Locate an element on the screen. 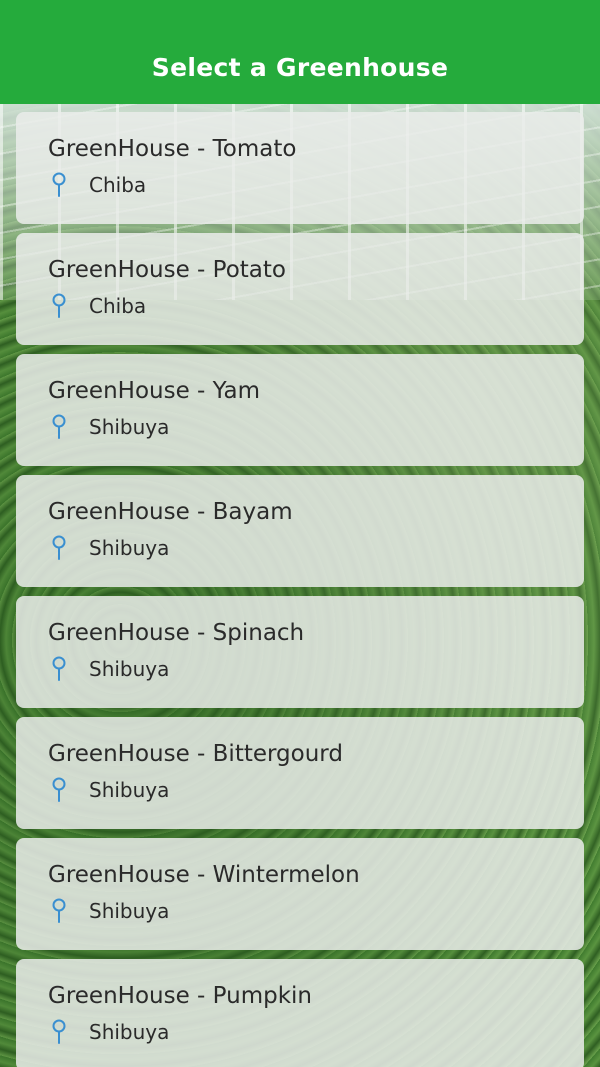 The image size is (600, 1067). app-header: Select a Greenhouse is located at coordinates (300, 52).